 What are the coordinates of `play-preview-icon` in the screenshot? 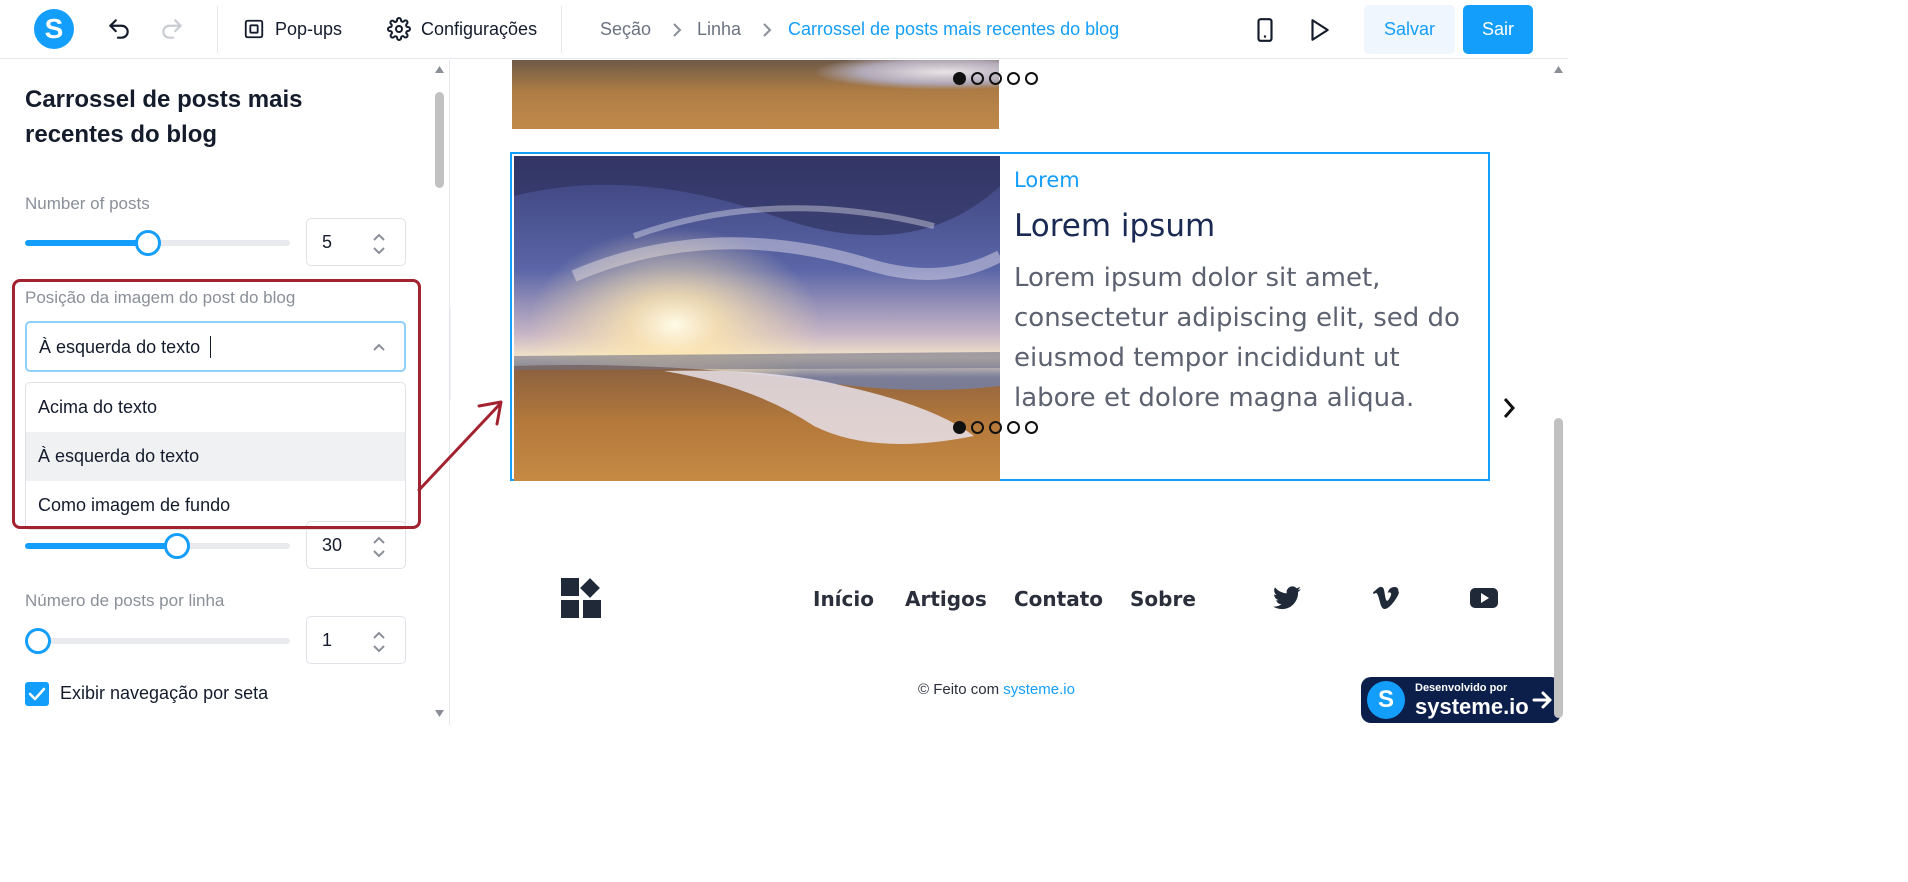 It's located at (1319, 30).